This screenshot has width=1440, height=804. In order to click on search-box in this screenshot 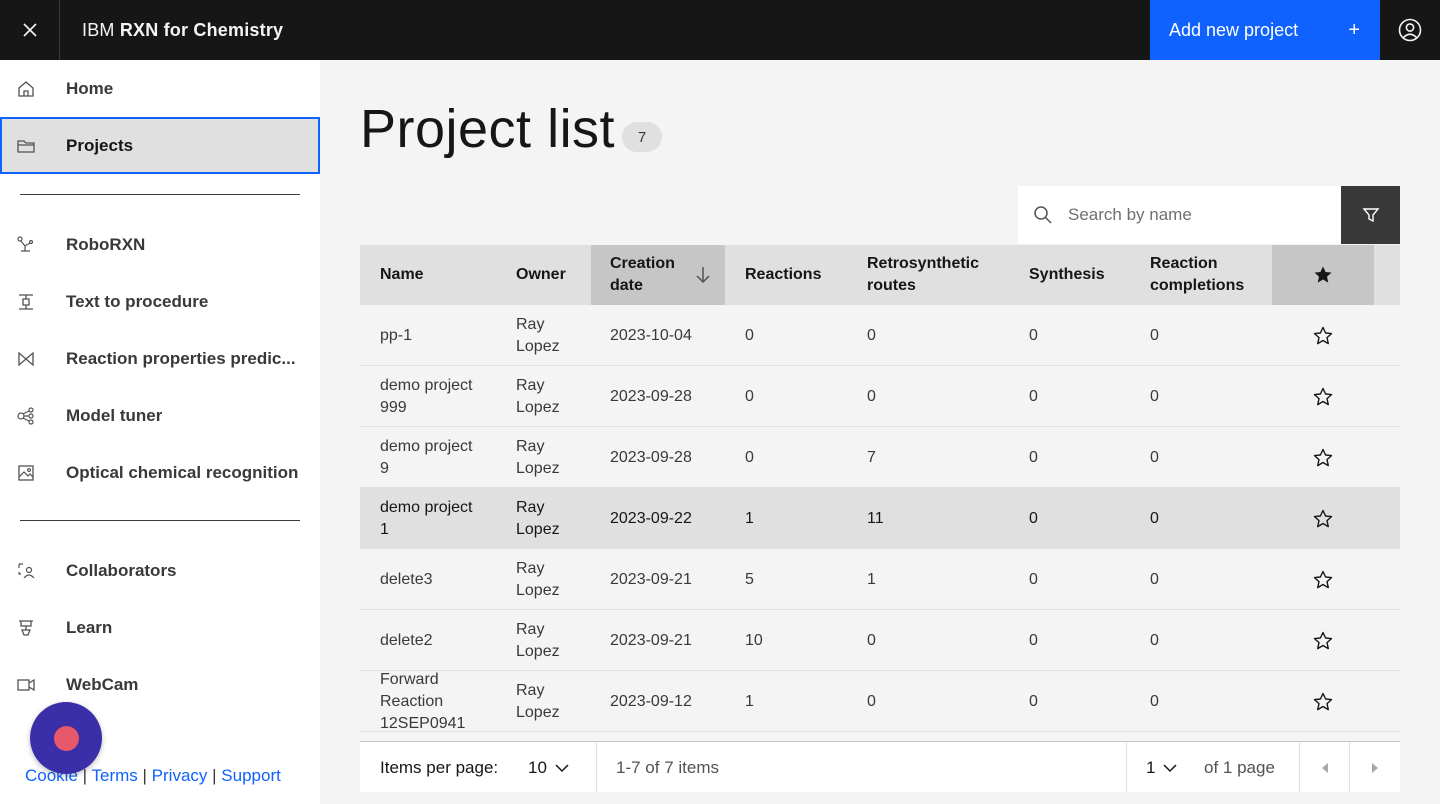, I will do `click(1179, 215)`.